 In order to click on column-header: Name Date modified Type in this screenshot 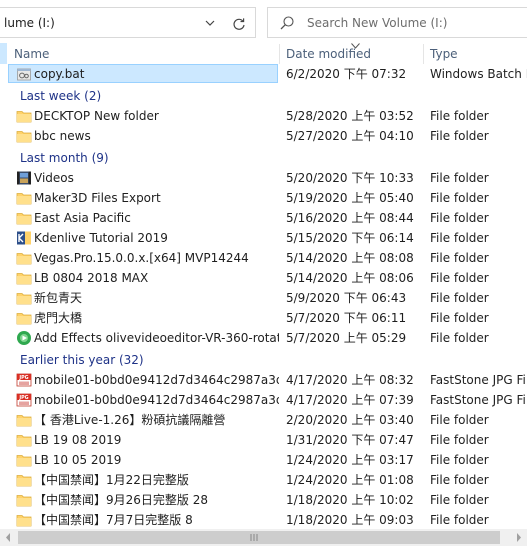, I will do `click(267, 53)`.